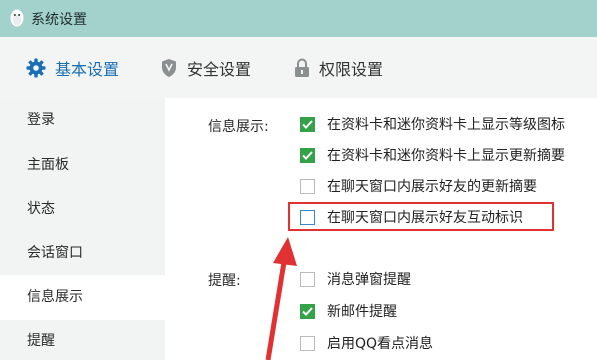 The image size is (597, 364). Describe the element at coordinates (82, 297) in the screenshot. I see `sidebar-item-info-display: 信息展示` at that location.